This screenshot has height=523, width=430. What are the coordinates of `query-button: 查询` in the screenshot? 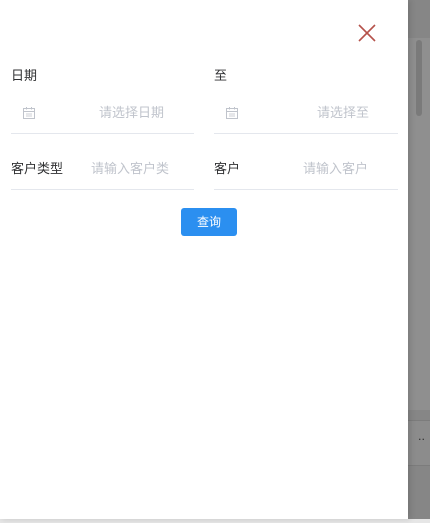 It's located at (209, 222).